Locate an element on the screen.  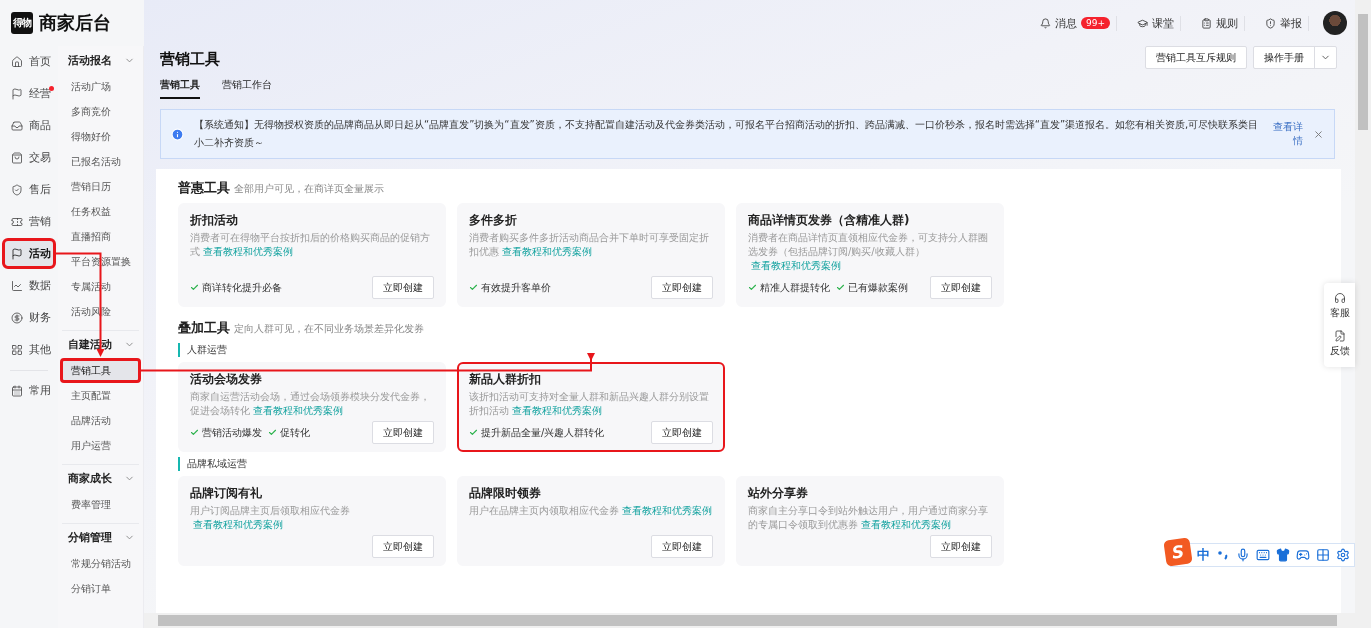
inbox-icon is located at coordinates (17, 125).